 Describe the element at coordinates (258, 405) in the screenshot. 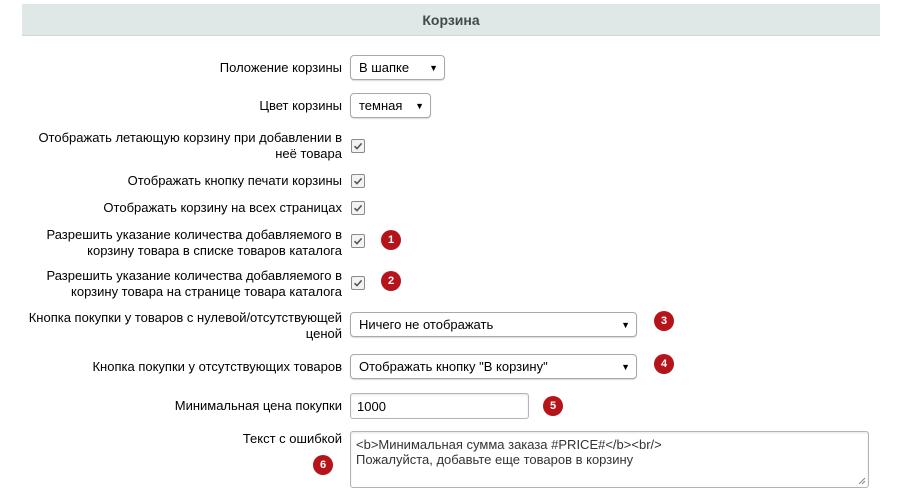

I see `min-price-label: Минимальная цена покупки` at that location.